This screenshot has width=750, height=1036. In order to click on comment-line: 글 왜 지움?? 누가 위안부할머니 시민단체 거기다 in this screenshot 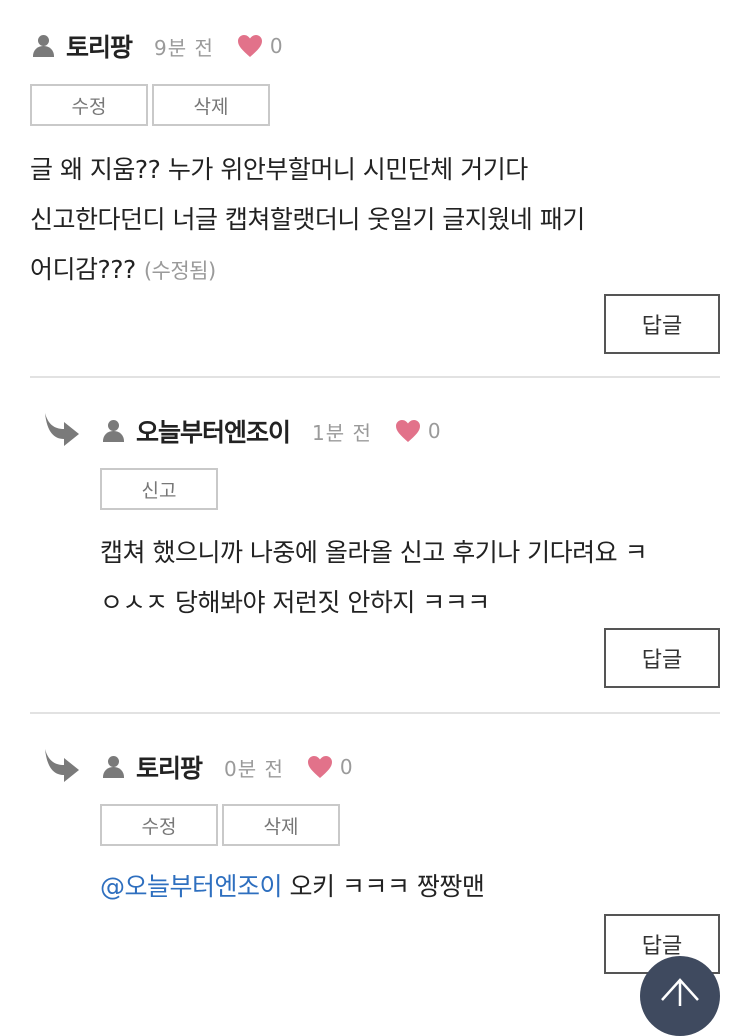, I will do `click(279, 169)`.